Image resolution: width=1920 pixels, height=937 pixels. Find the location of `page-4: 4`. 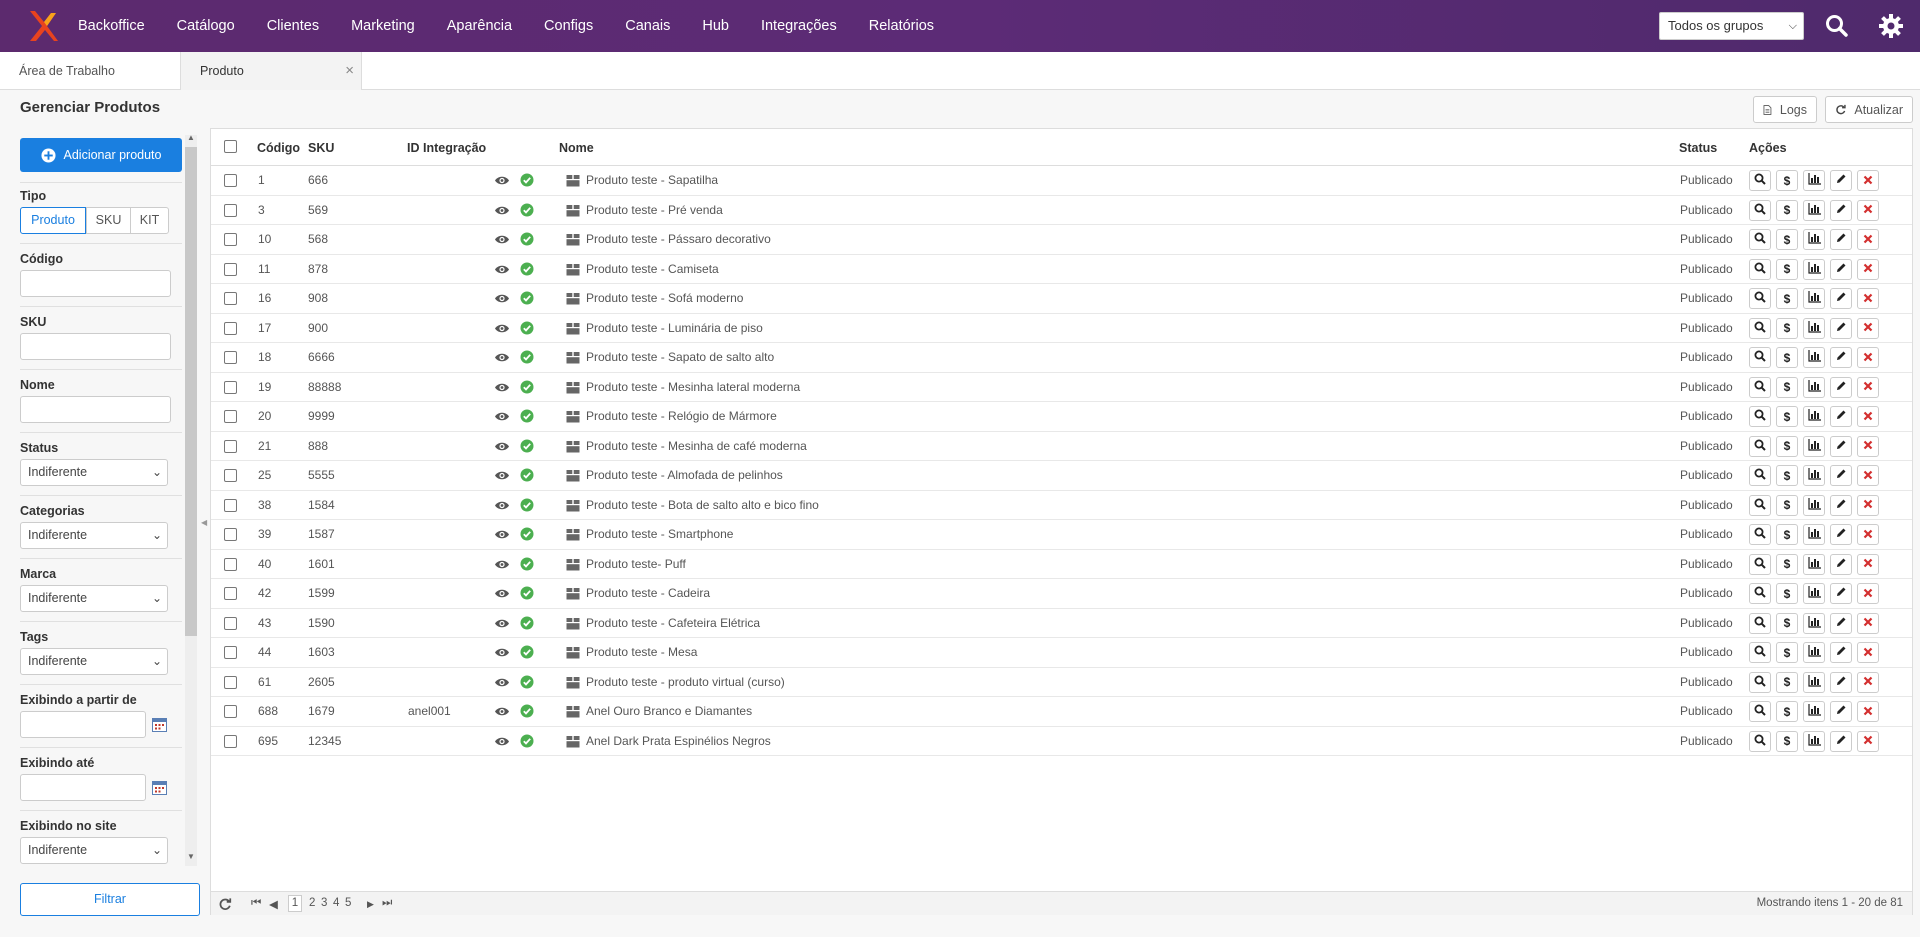

page-4: 4 is located at coordinates (336, 903).